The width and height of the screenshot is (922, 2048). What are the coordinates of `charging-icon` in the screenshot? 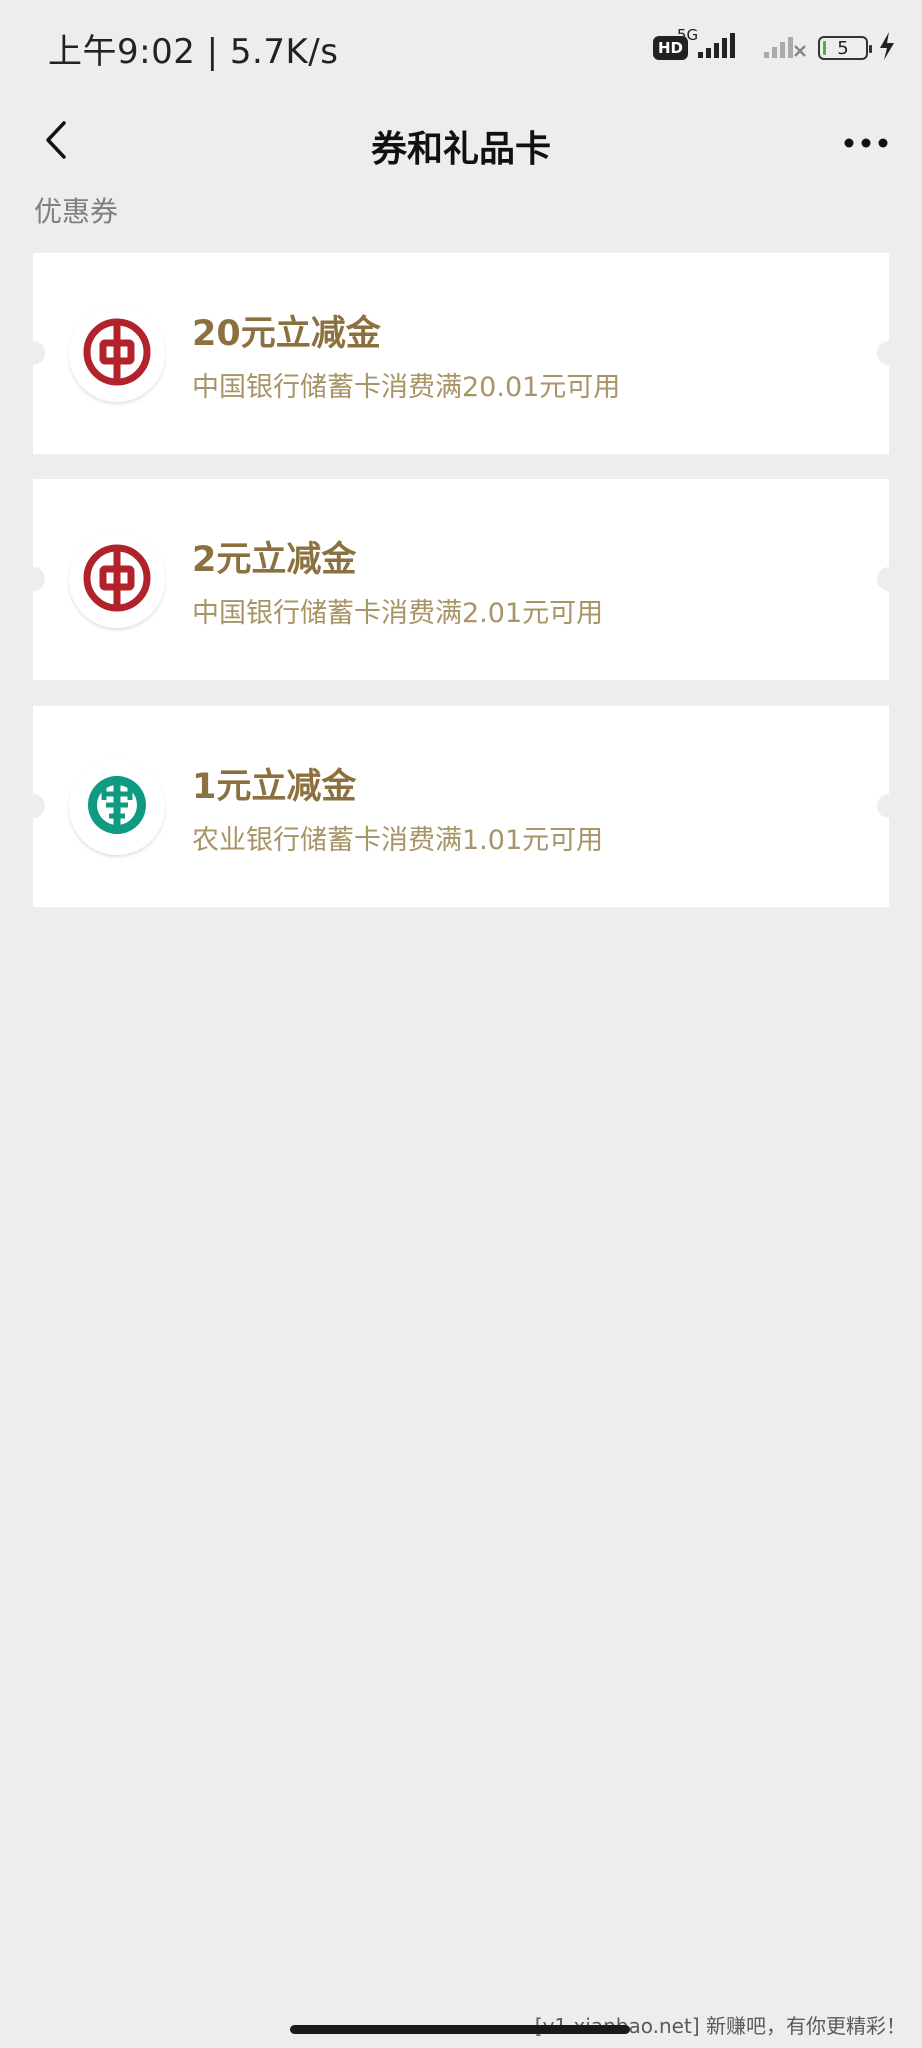 It's located at (887, 48).